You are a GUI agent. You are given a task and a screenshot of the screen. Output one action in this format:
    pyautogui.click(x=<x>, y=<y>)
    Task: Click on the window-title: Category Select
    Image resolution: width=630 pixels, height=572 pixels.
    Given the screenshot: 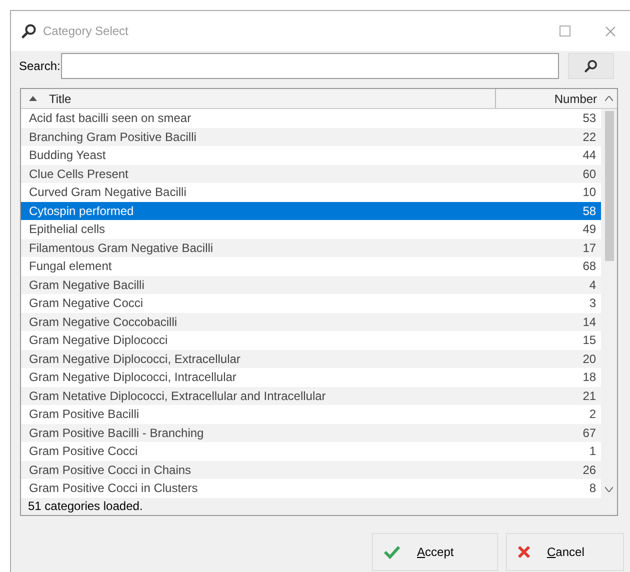 What is the action you would take?
    pyautogui.click(x=85, y=31)
    